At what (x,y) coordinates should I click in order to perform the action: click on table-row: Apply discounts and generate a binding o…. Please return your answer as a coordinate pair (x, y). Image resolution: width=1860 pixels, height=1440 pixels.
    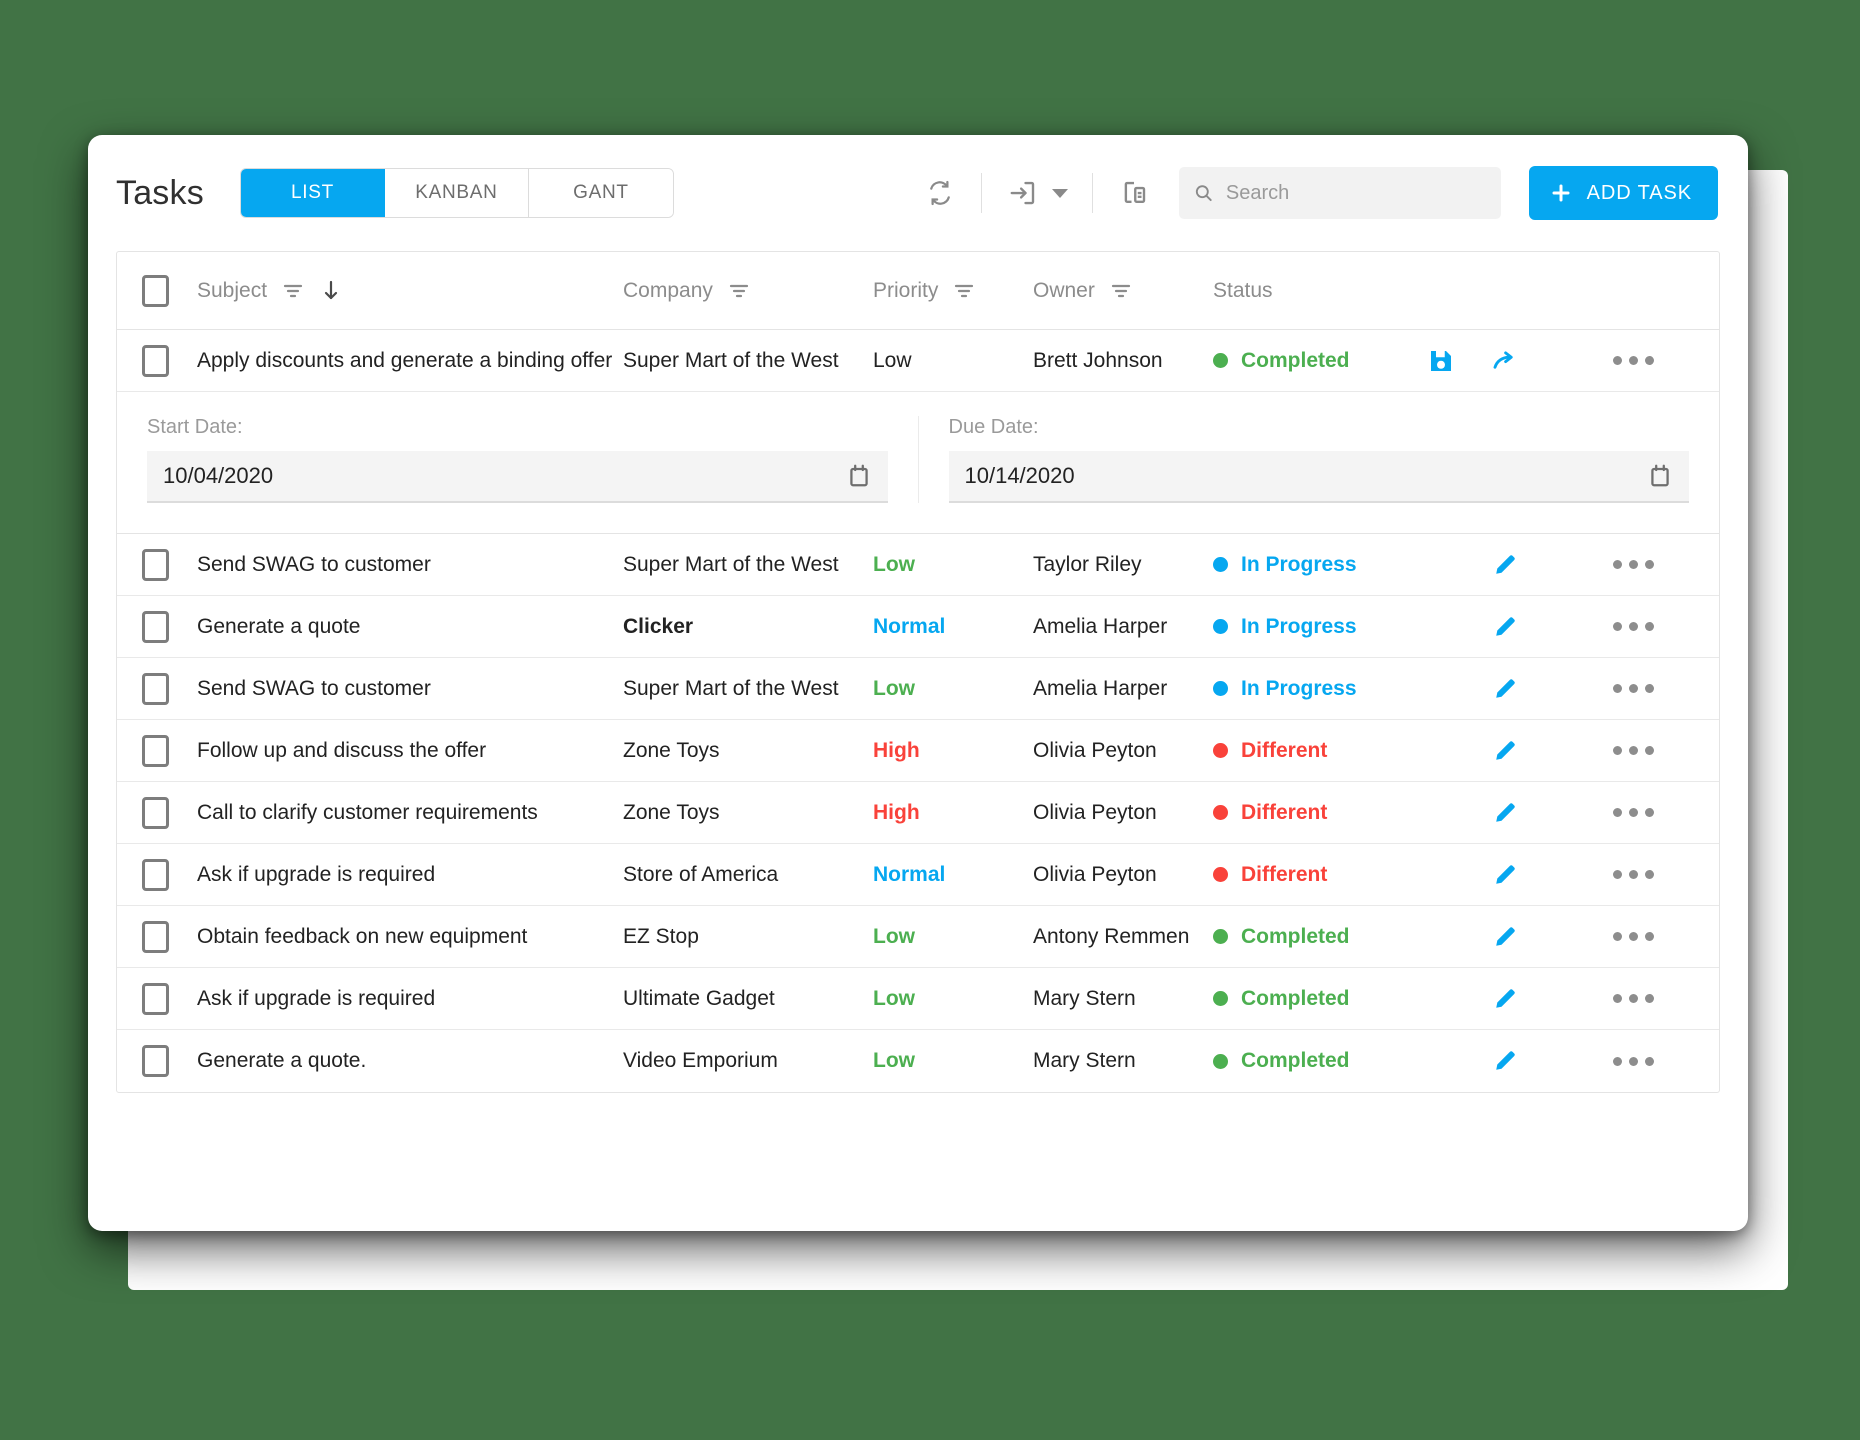
    Looking at the image, I should click on (918, 361).